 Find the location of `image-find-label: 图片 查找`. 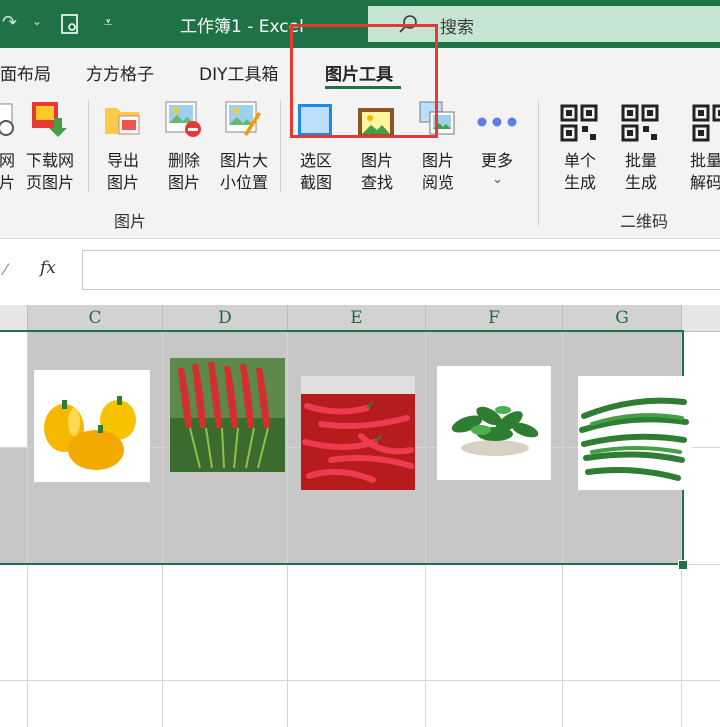

image-find-label: 图片 查找 is located at coordinates (376, 171).